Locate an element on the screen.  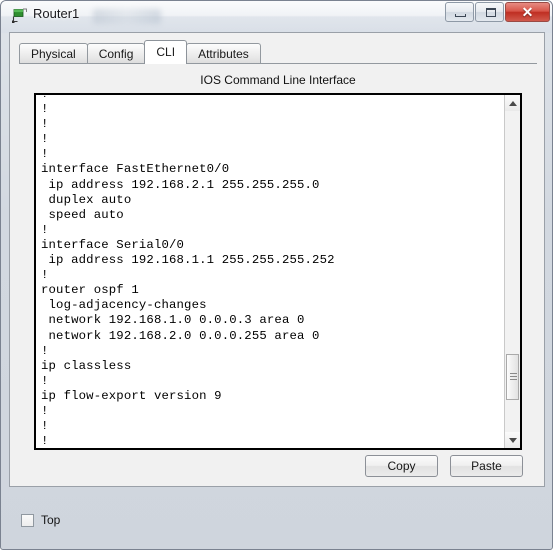
scrollbar-thumb is located at coordinates (512, 377).